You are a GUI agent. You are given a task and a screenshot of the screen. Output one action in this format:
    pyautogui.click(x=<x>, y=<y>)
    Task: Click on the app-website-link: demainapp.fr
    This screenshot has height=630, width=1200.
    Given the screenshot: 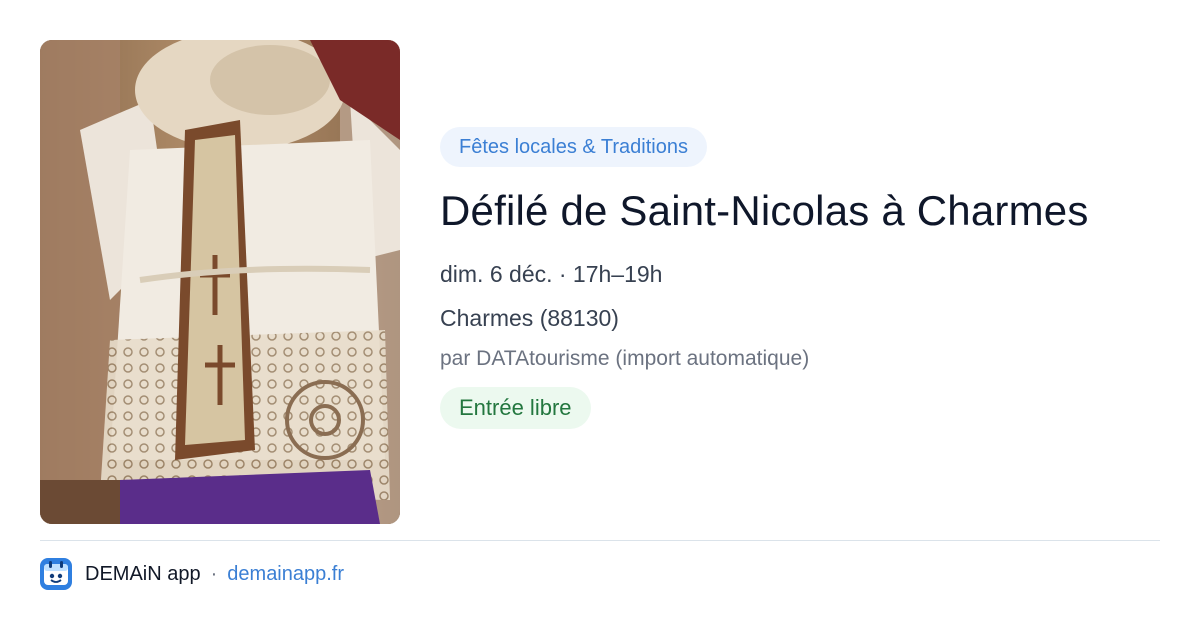 What is the action you would take?
    pyautogui.click(x=285, y=574)
    